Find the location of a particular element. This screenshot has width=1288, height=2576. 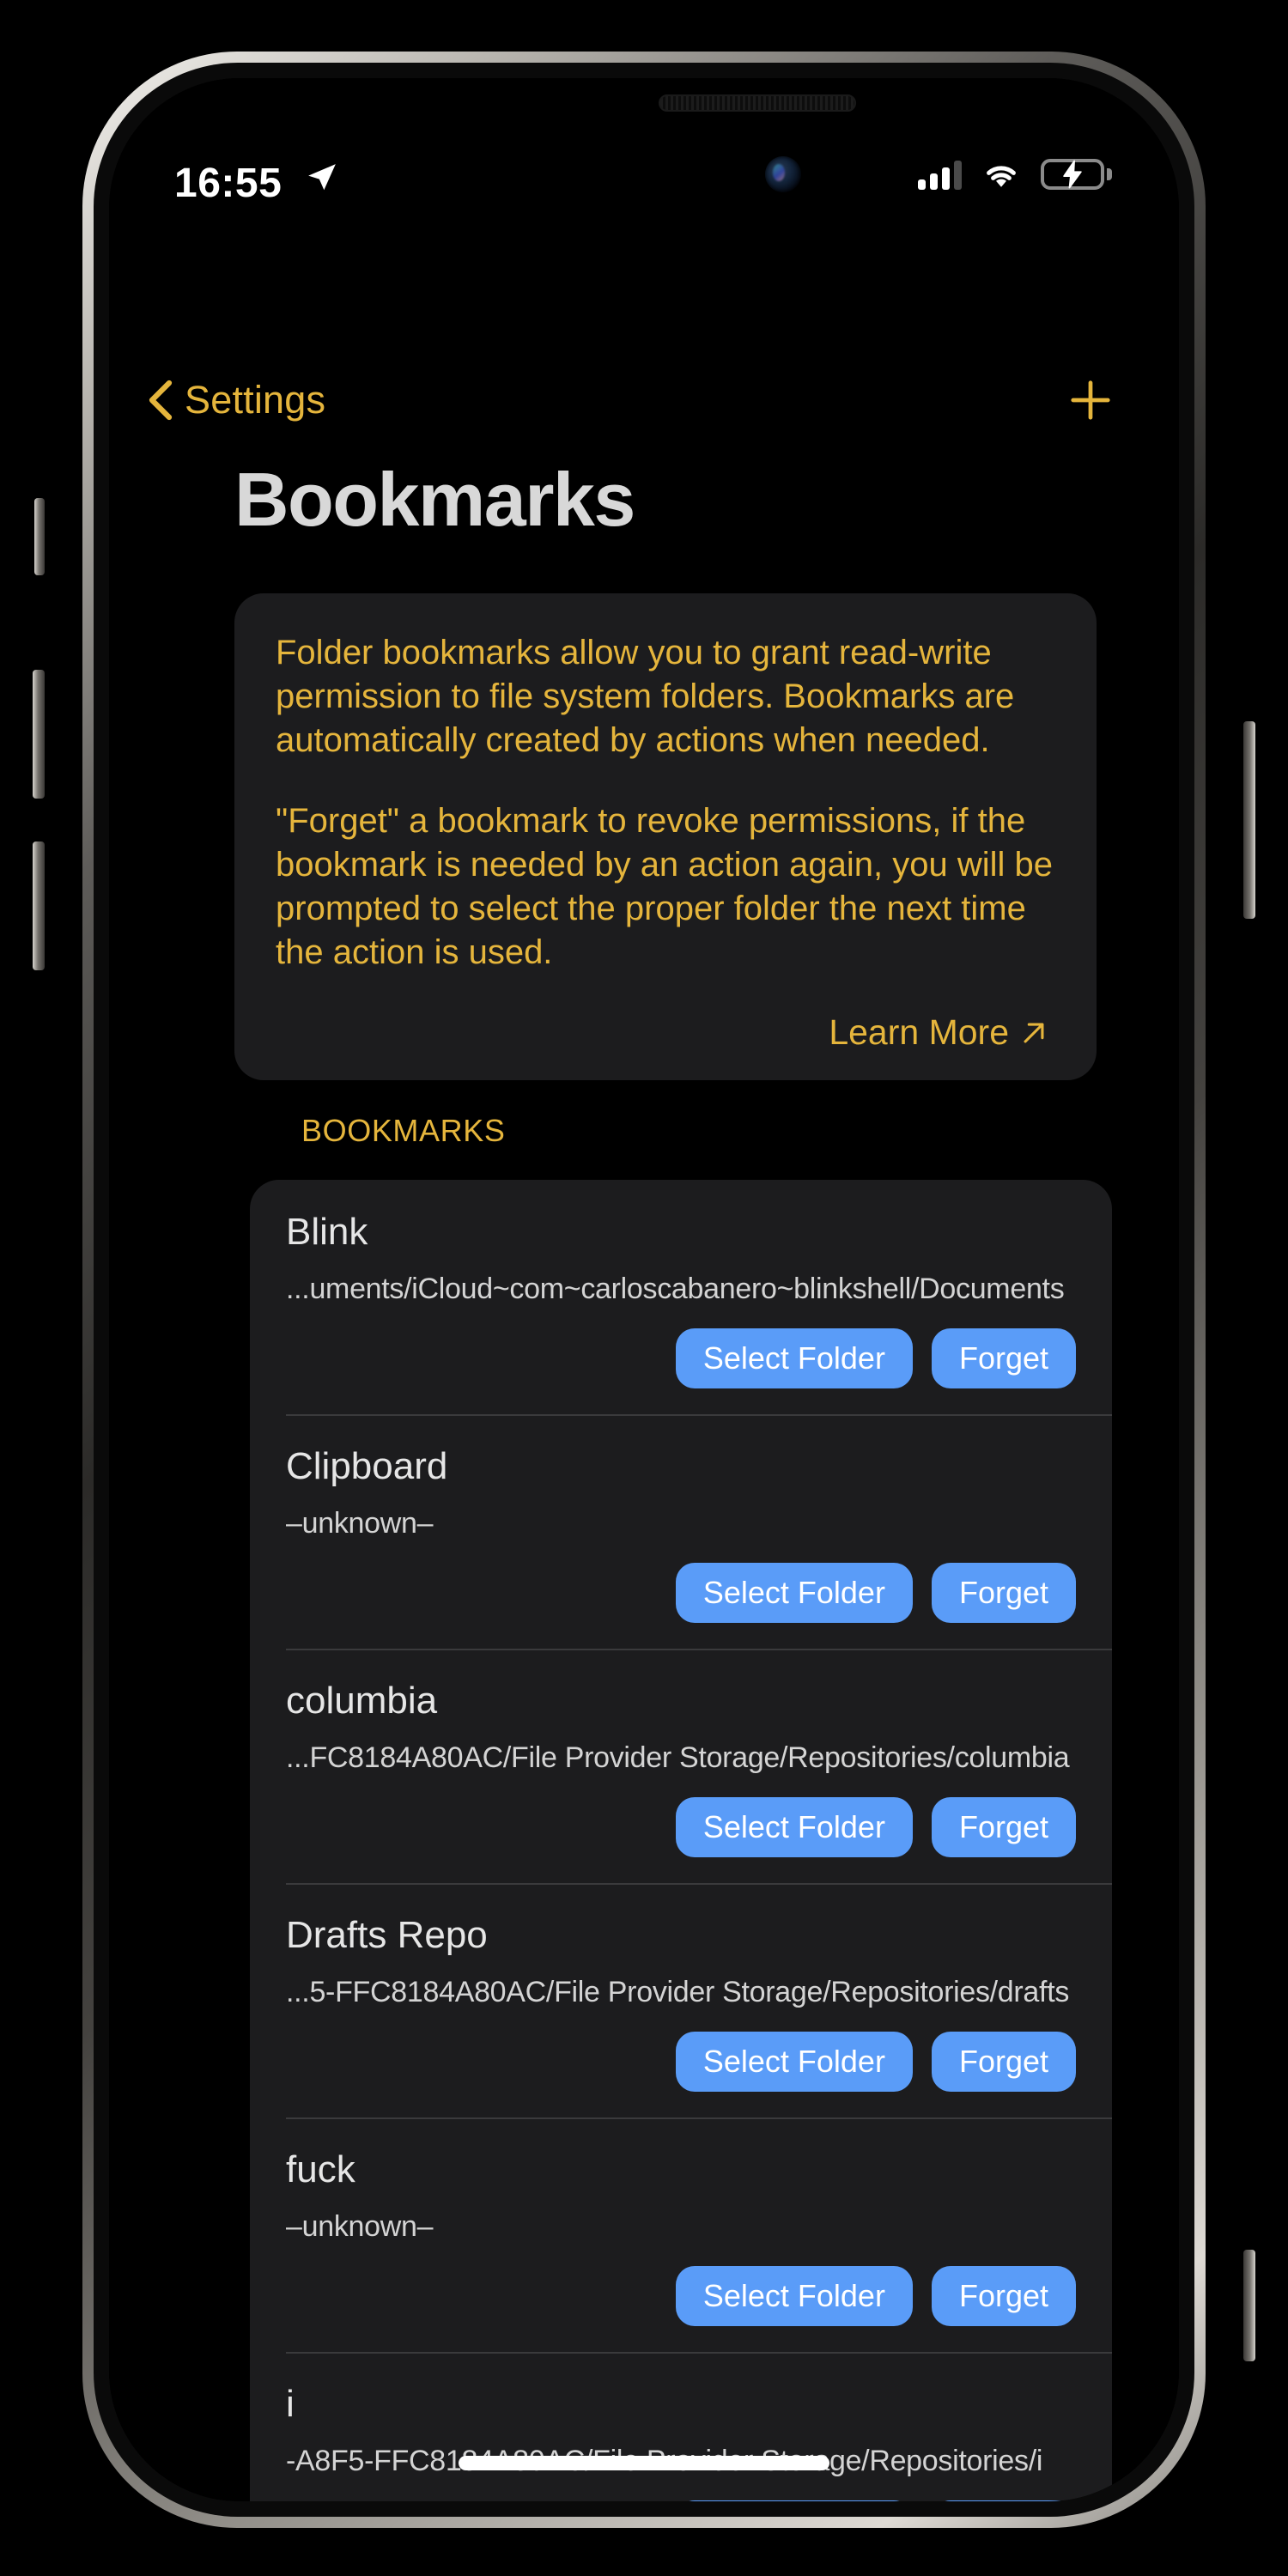

status-icons is located at coordinates (1015, 175).